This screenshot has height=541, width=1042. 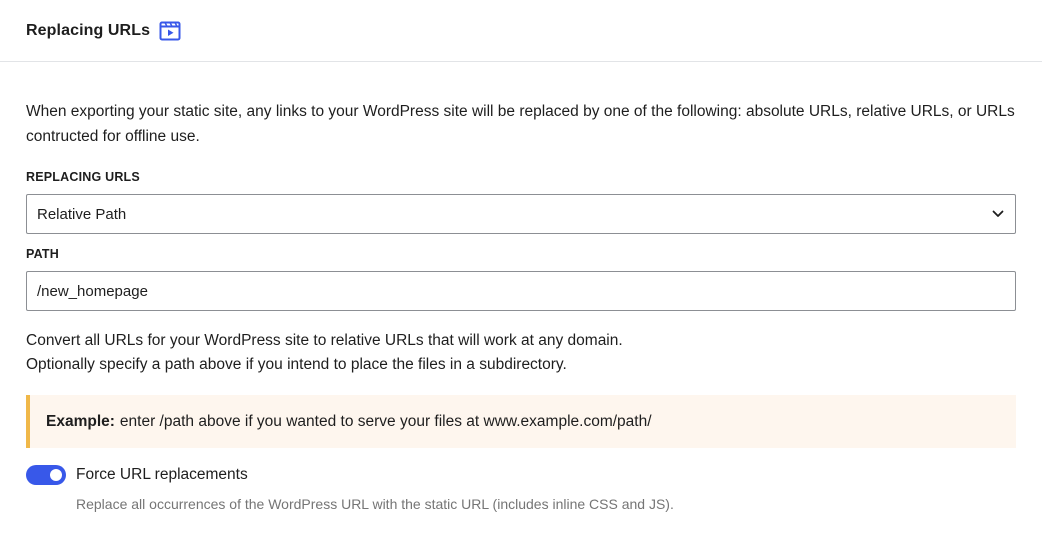 I want to click on toggle-knob, so click(x=56, y=475).